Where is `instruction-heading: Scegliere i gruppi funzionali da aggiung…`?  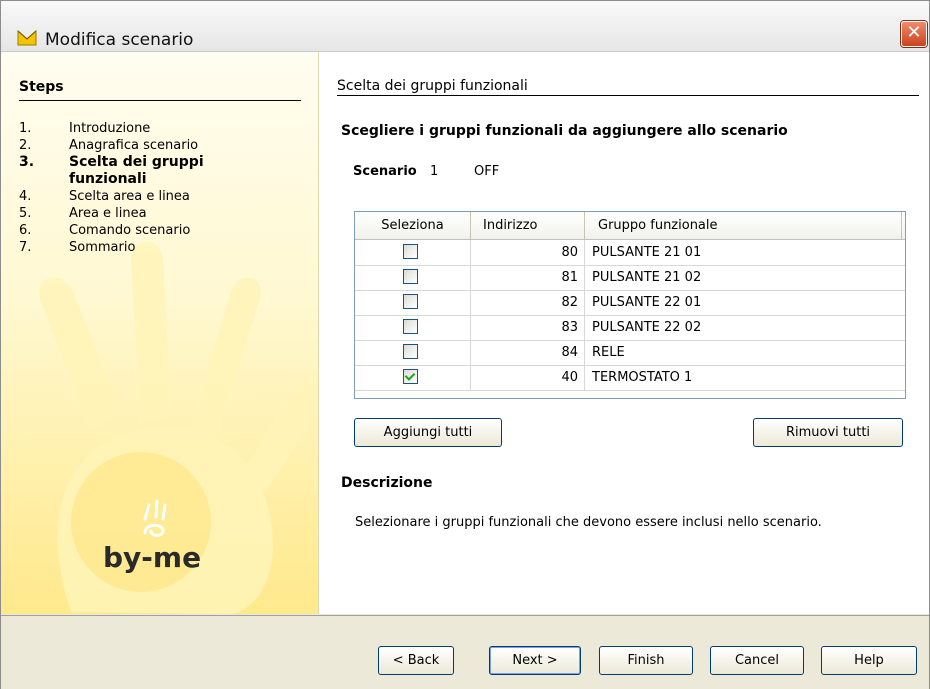
instruction-heading: Scegliere i gruppi funzionali da aggiung… is located at coordinates (564, 131).